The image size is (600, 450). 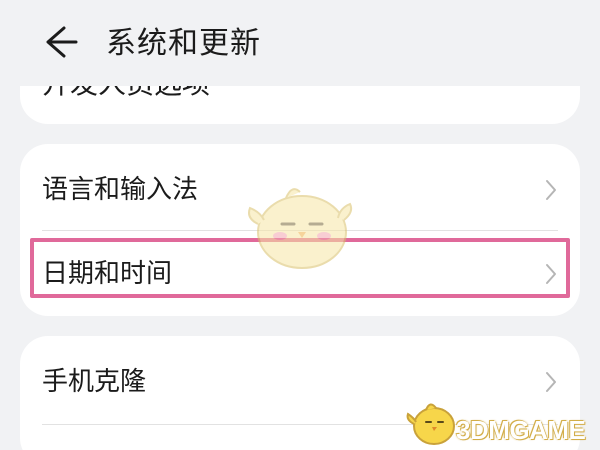 What do you see at coordinates (183, 43) in the screenshot?
I see `page-title: 系统和更新` at bounding box center [183, 43].